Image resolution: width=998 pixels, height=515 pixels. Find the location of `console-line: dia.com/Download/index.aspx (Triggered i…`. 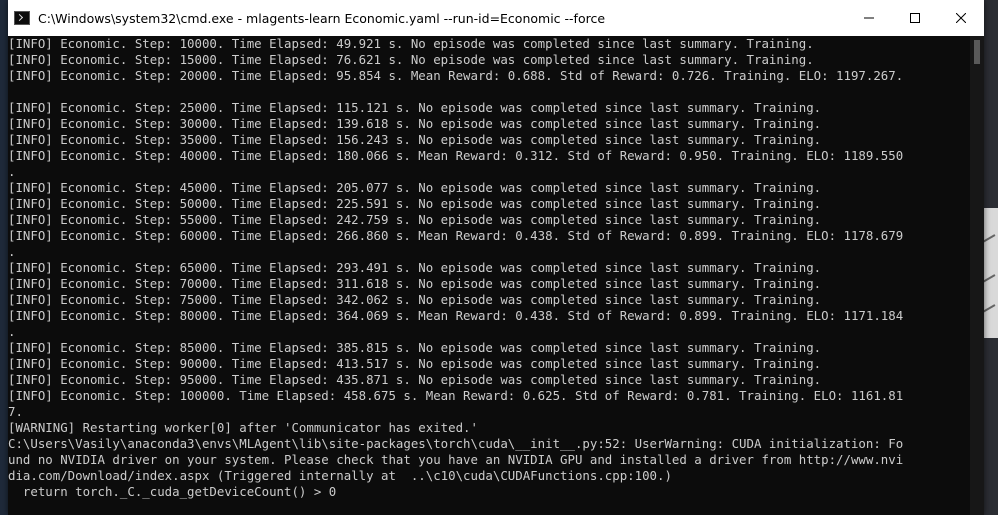

console-line: dia.com/Download/index.aspx (Triggered i… is located at coordinates (340, 475).